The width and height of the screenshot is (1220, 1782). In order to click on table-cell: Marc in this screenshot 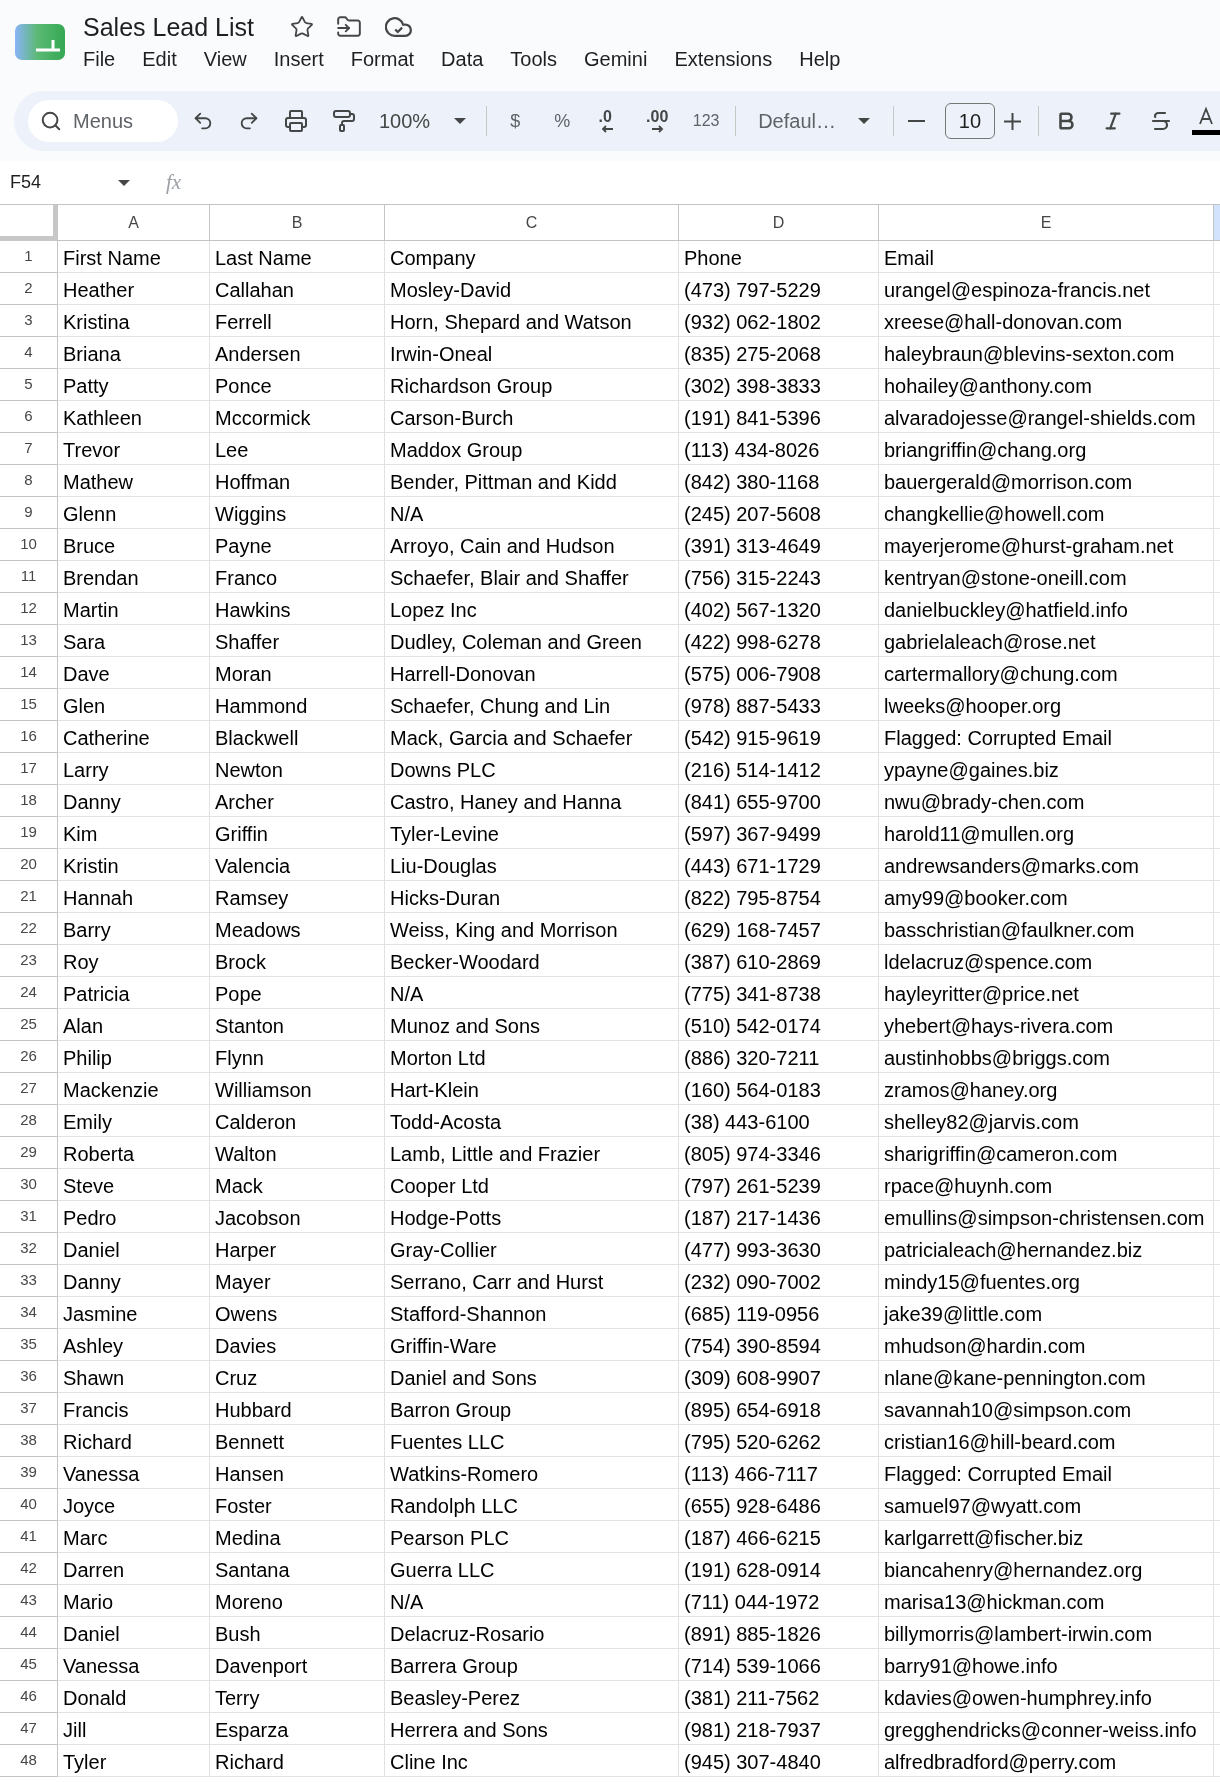, I will do `click(134, 1537)`.